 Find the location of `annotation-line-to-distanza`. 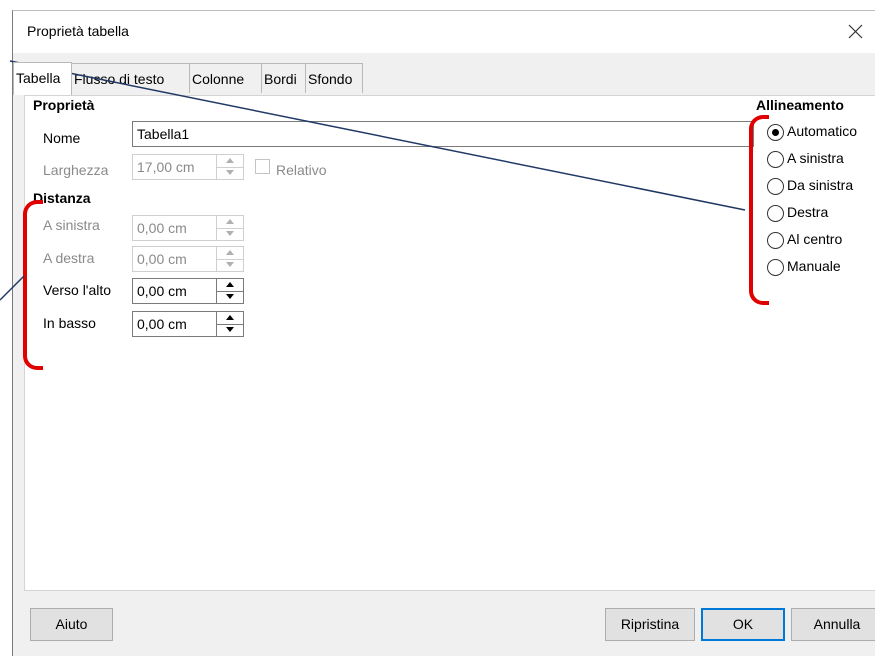

annotation-line-to-distanza is located at coordinates (12, 288).